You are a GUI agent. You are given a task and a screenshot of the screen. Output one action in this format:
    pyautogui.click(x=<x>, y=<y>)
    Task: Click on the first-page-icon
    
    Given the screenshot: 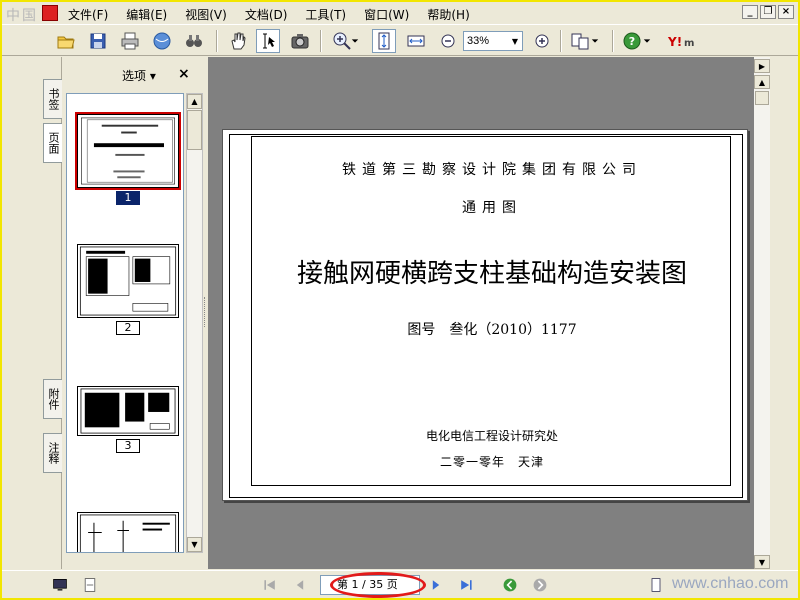 What is the action you would take?
    pyautogui.click(x=270, y=585)
    